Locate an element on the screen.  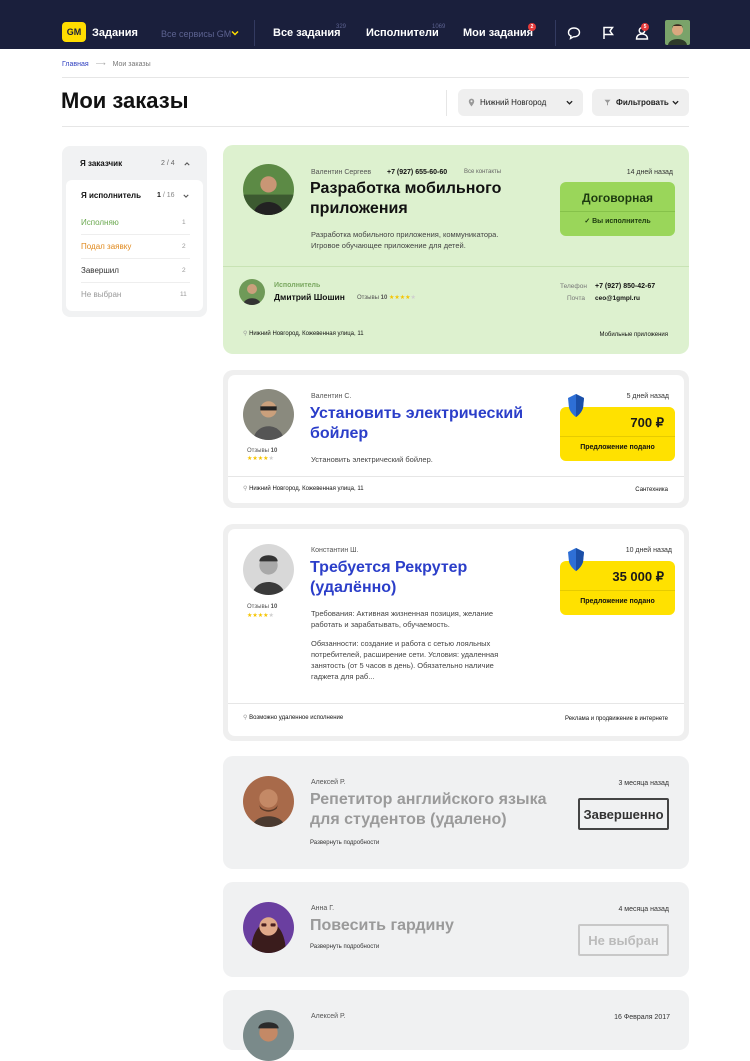
page-title: Мои заказы is located at coordinates (125, 100).